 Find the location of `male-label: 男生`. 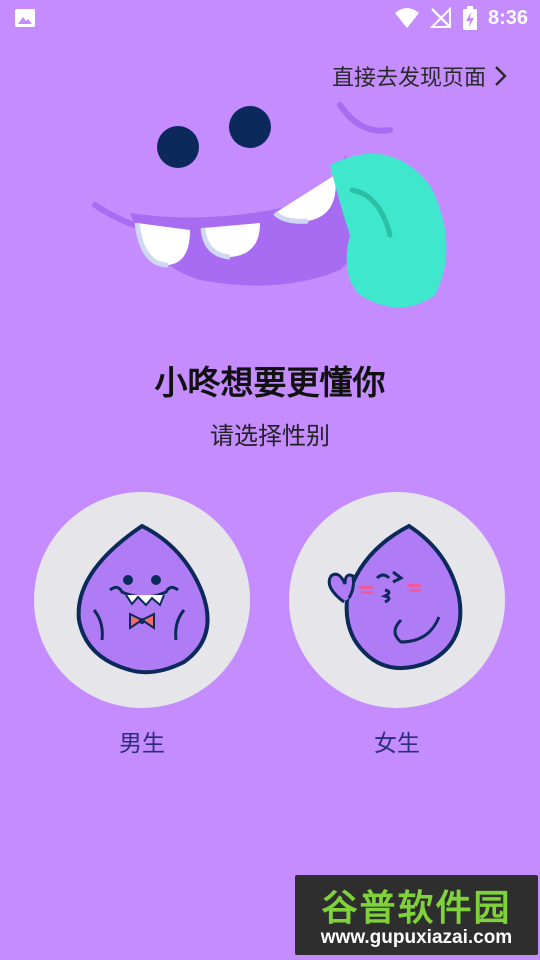

male-label: 男生 is located at coordinates (142, 744).